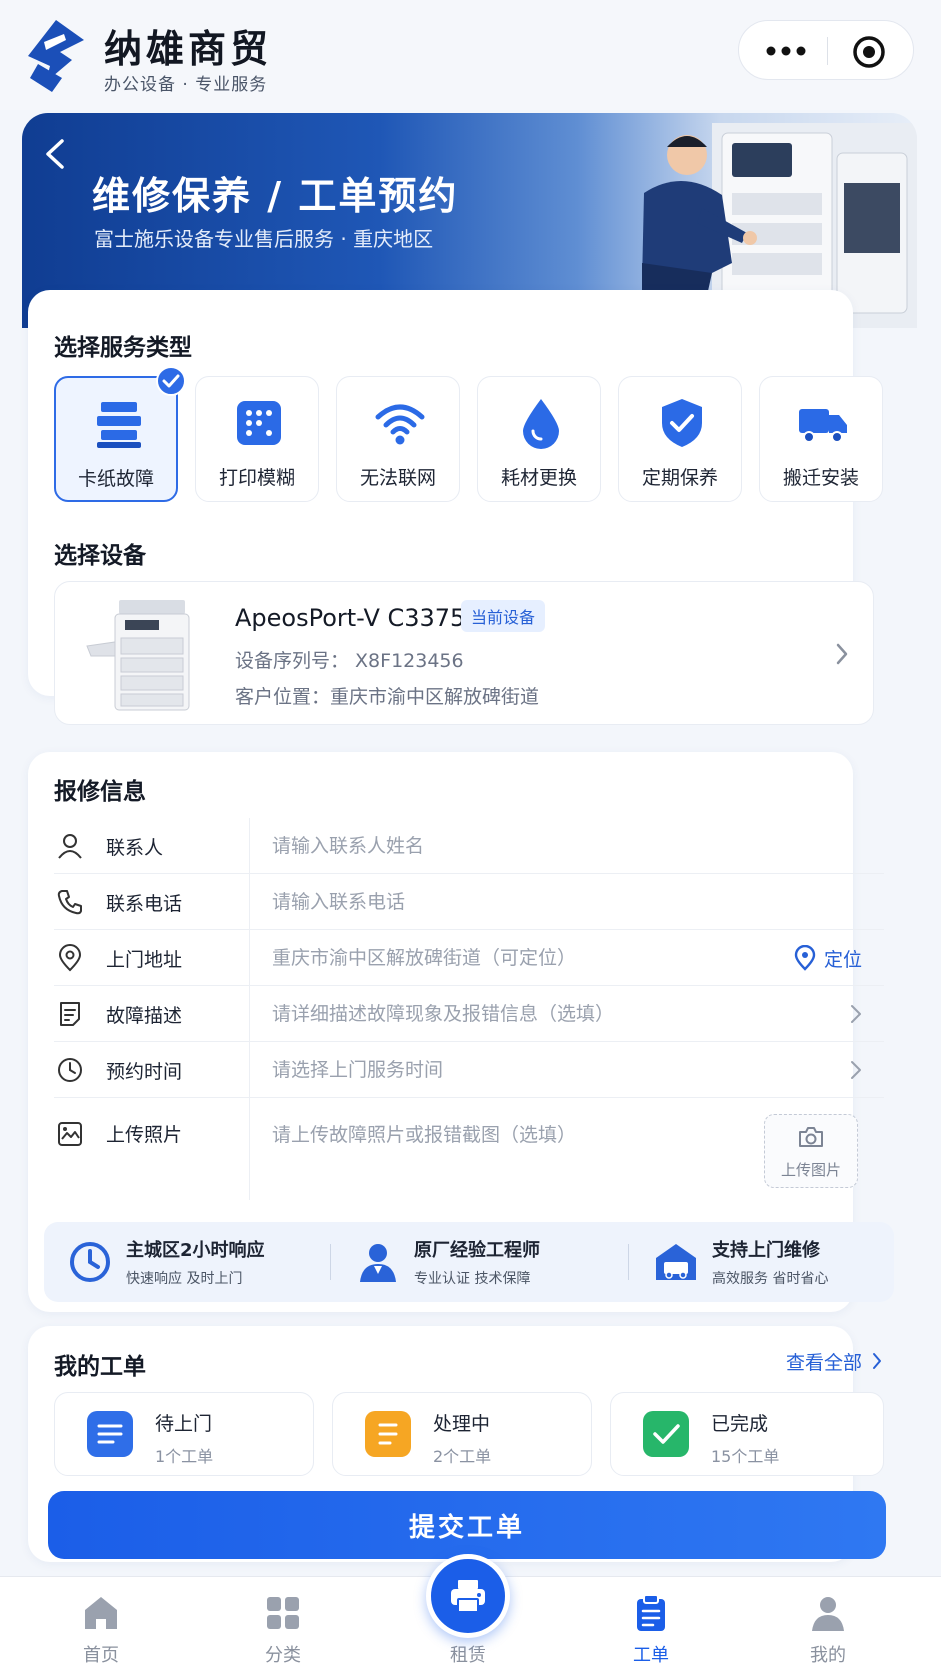  What do you see at coordinates (462, 1456) in the screenshot?
I see `order-status-count: 2个工单` at bounding box center [462, 1456].